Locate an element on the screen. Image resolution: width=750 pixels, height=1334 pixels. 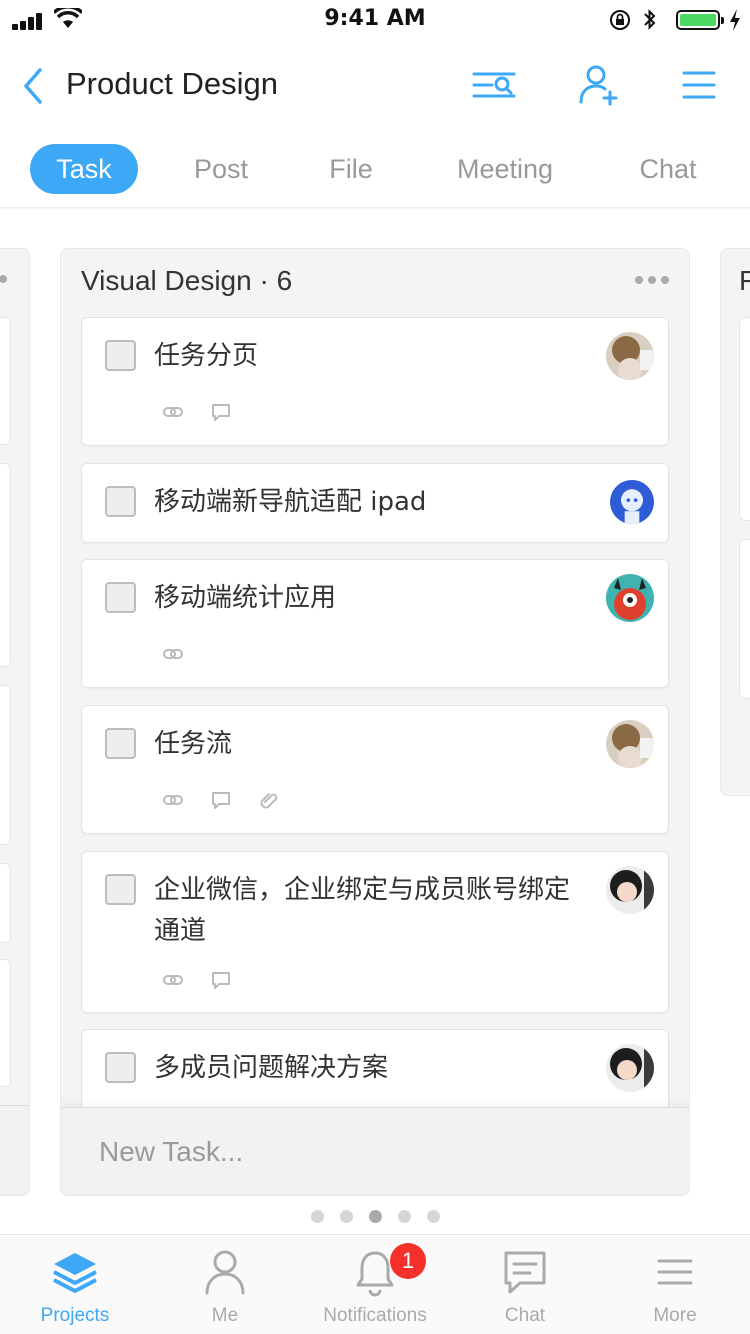
task-card: 移动端统计应用 is located at coordinates (375, 623).